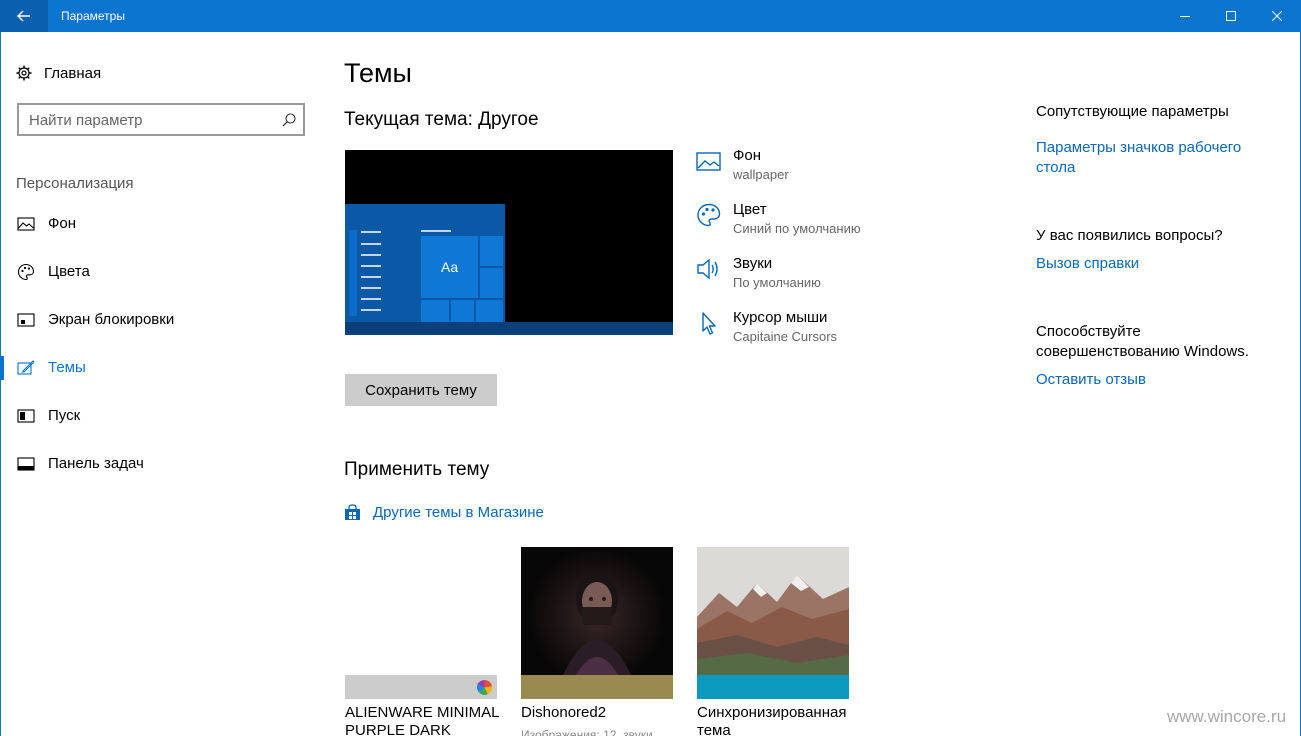  I want to click on gear-icon, so click(24, 73).